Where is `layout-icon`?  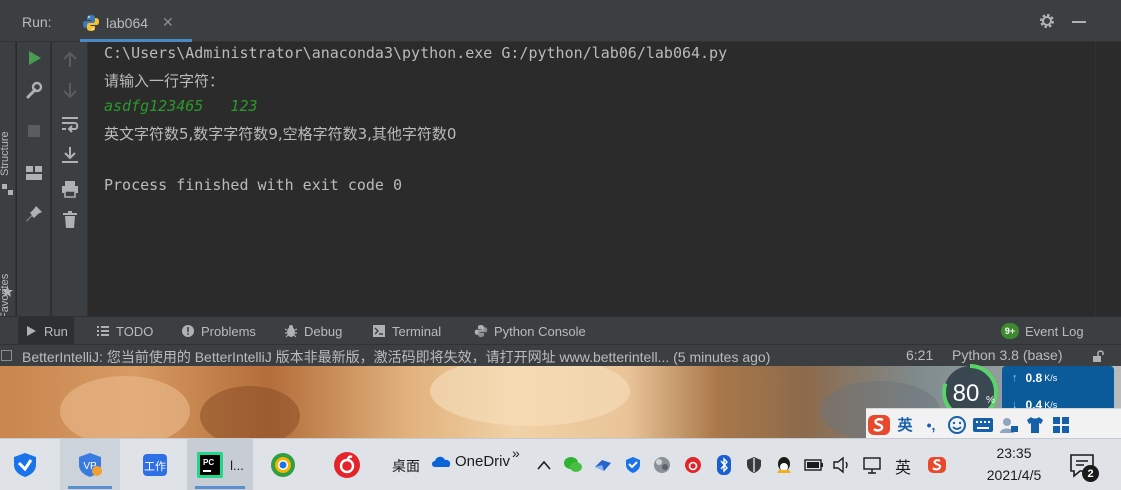
layout-icon is located at coordinates (34, 173).